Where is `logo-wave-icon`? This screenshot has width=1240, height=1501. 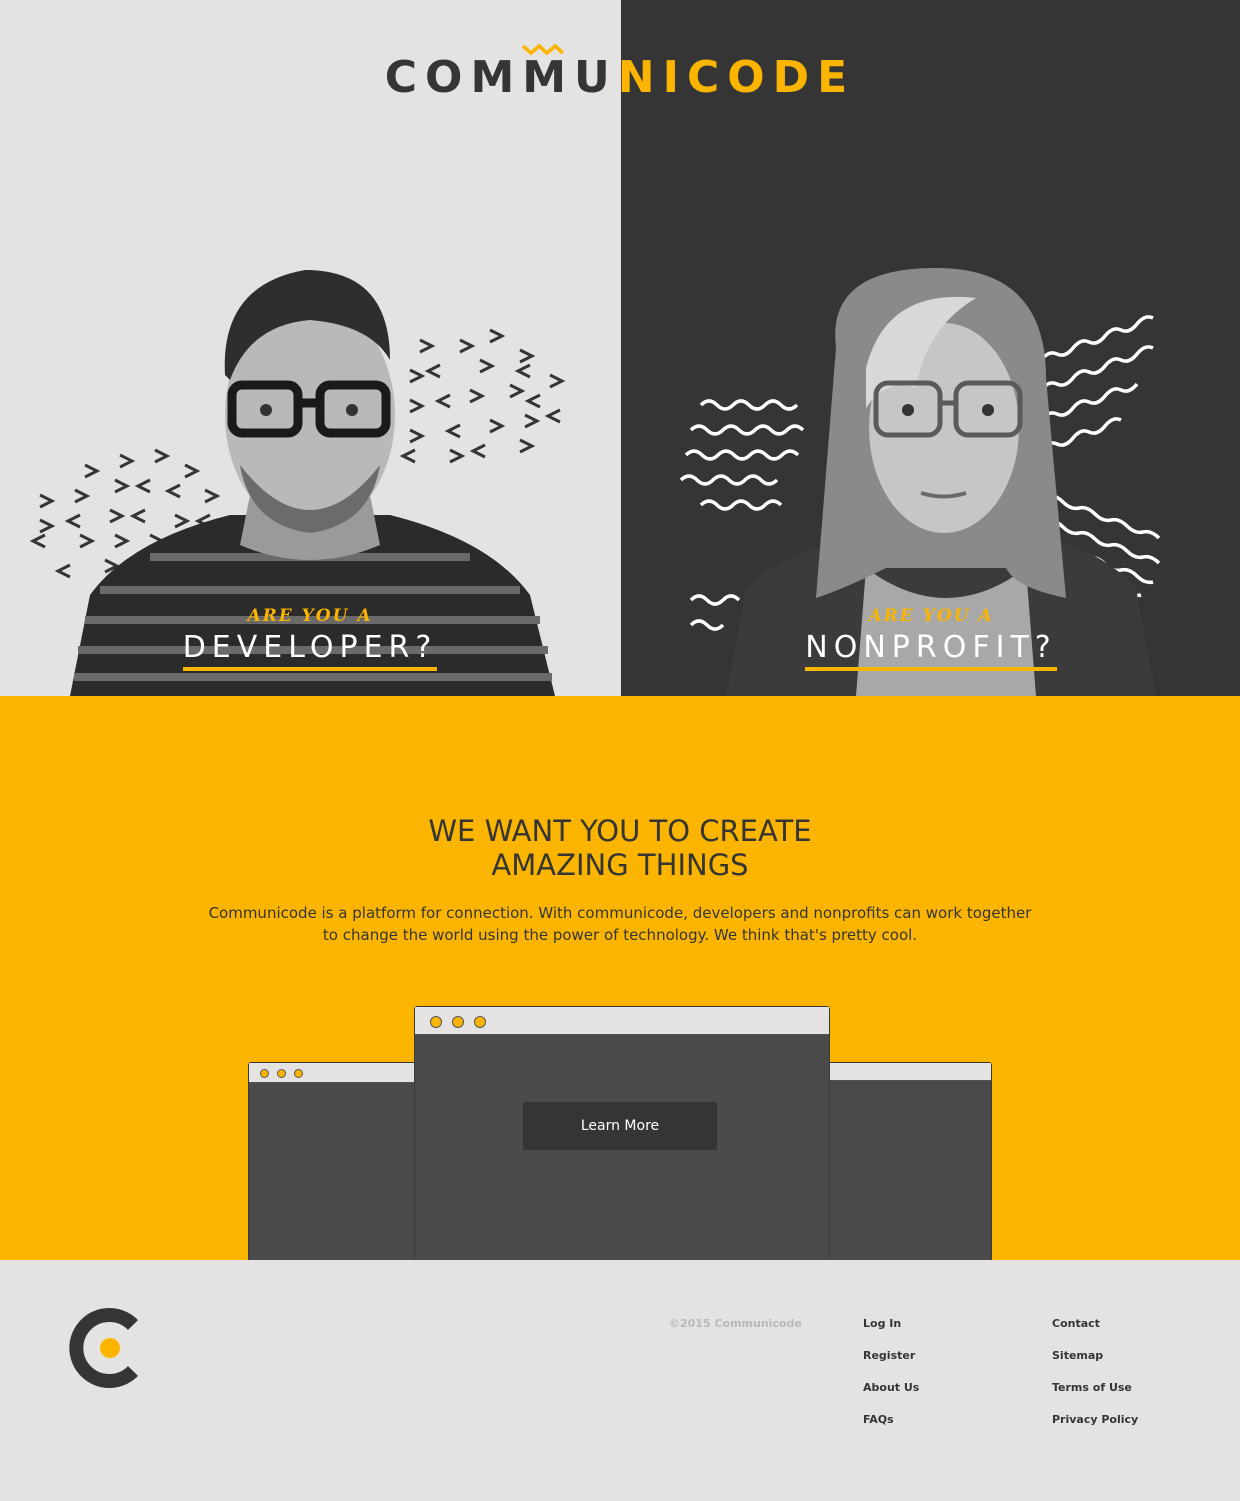 logo-wave-icon is located at coordinates (543, 49).